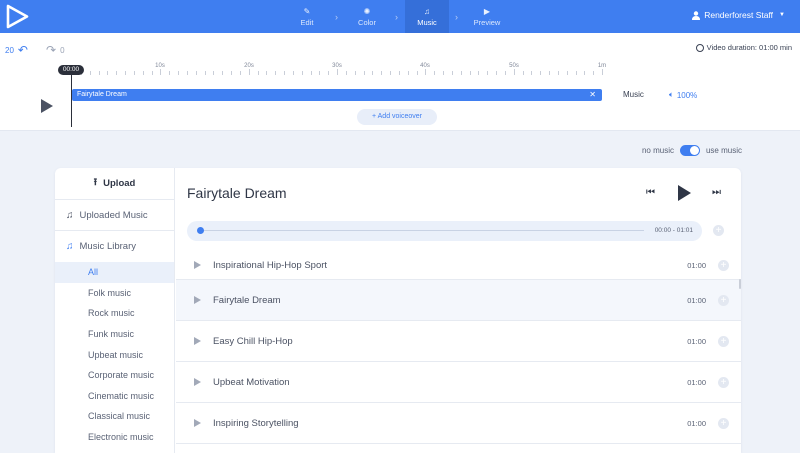 Image resolution: width=800 pixels, height=453 pixels. Describe the element at coordinates (337, 95) in the screenshot. I see `music-track: Fairytale Dream ✕` at that location.